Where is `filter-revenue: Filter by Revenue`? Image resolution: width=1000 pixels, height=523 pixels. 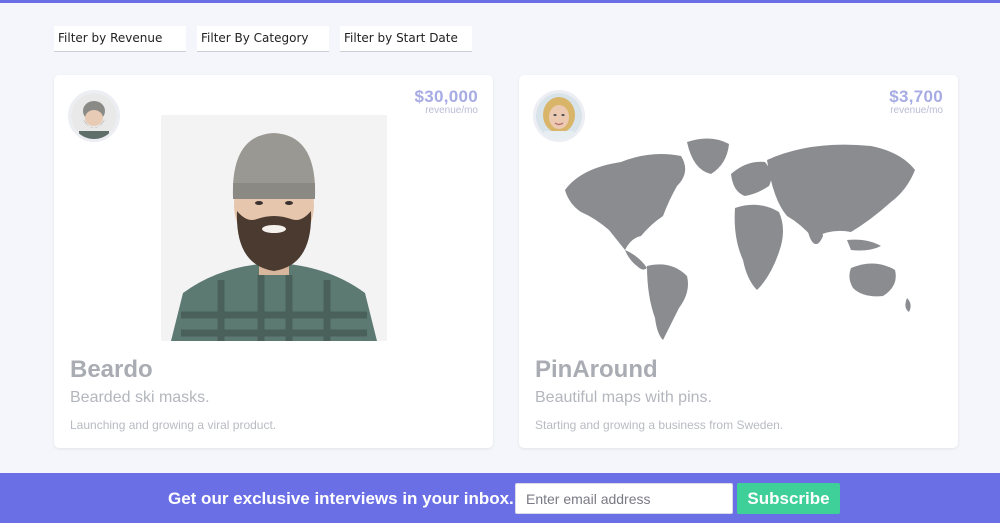
filter-revenue: Filter by Revenue is located at coordinates (120, 39).